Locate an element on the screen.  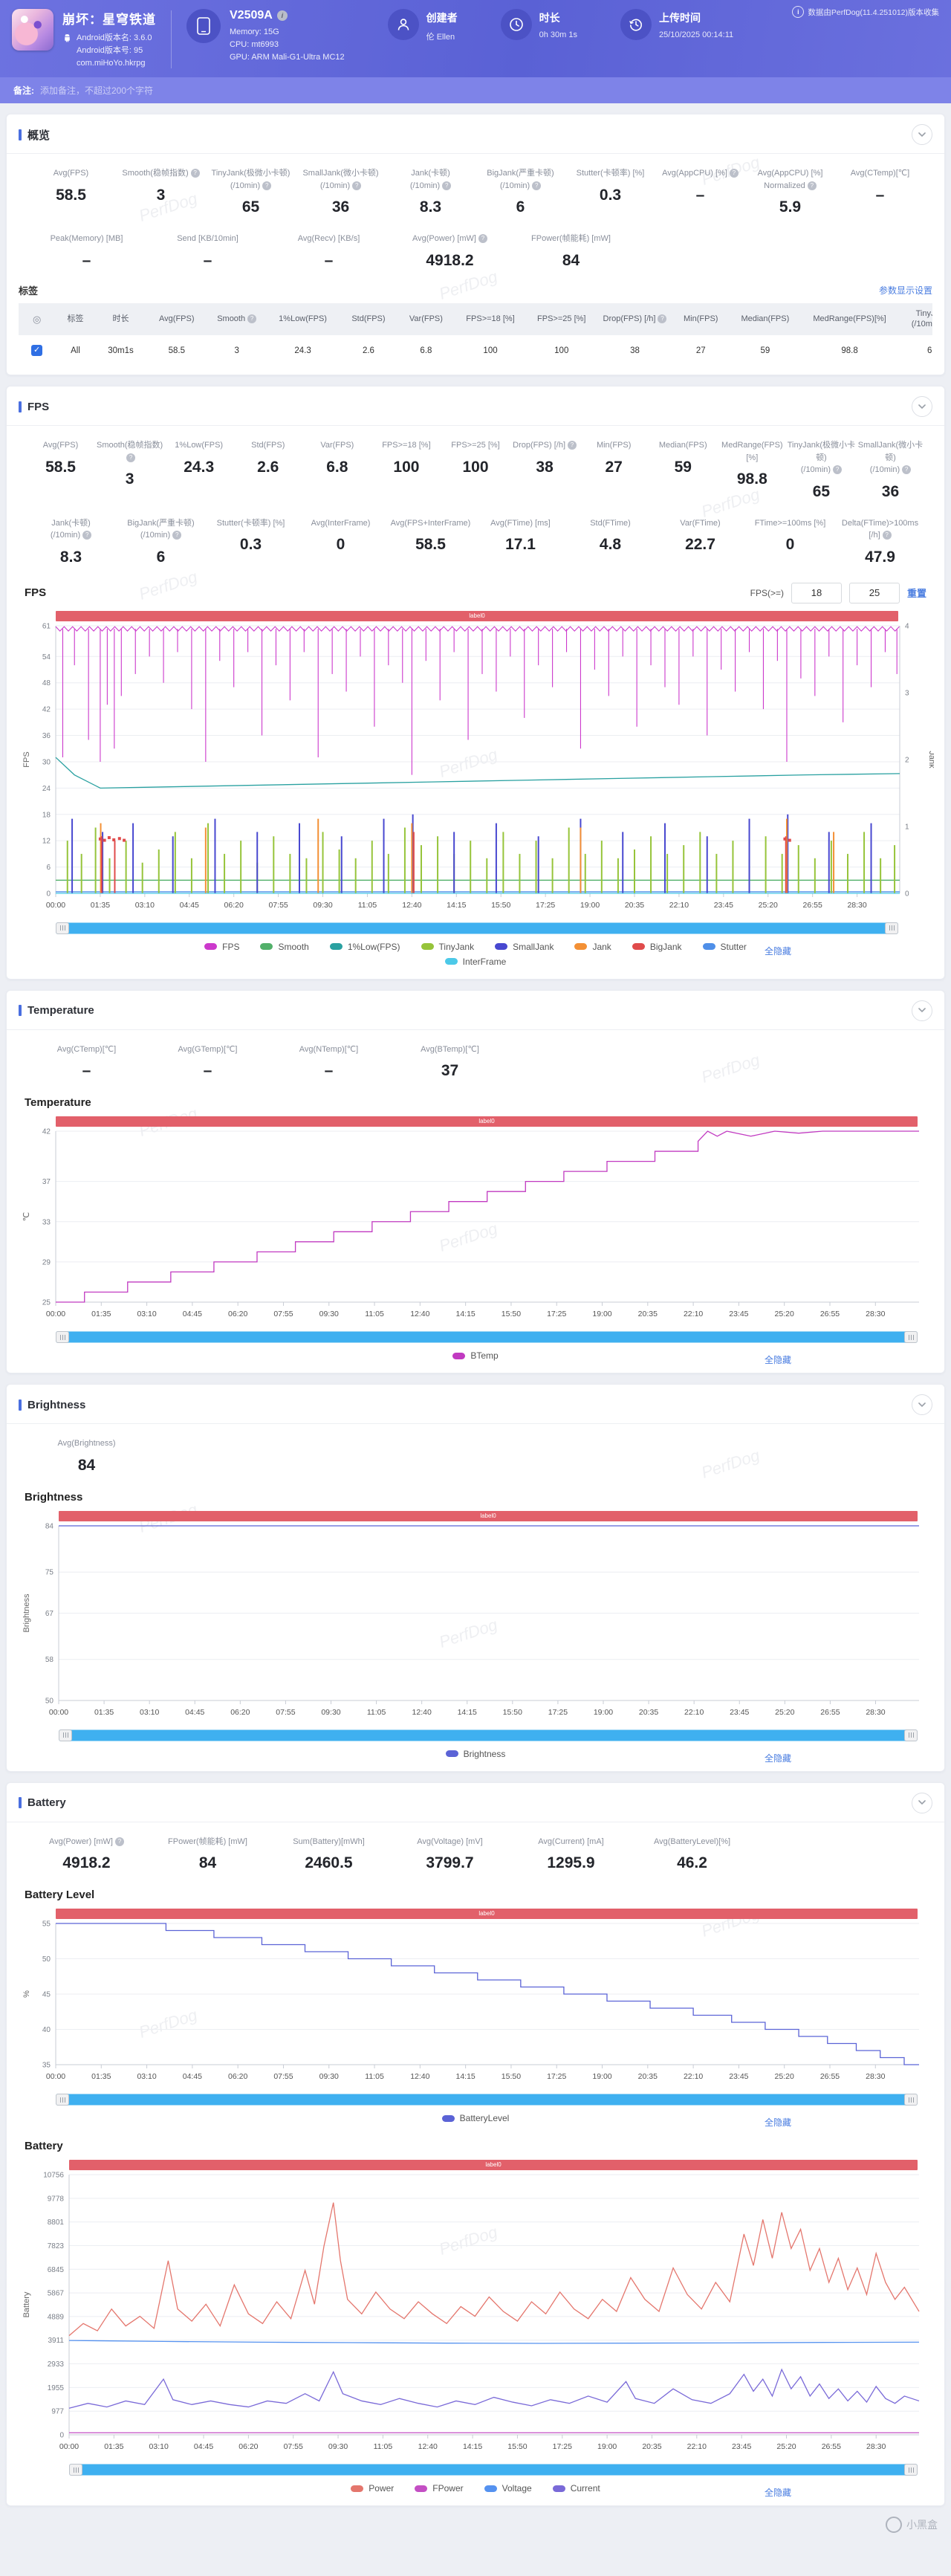
collapse-brightness-button is located at coordinates (922, 1405).